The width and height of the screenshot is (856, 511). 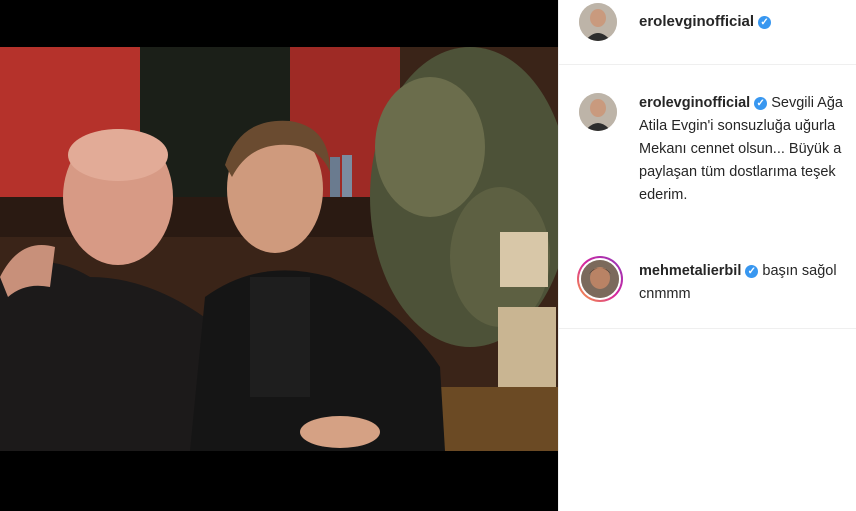 I want to click on comment-username: mehmetalierbil, so click(x=690, y=271).